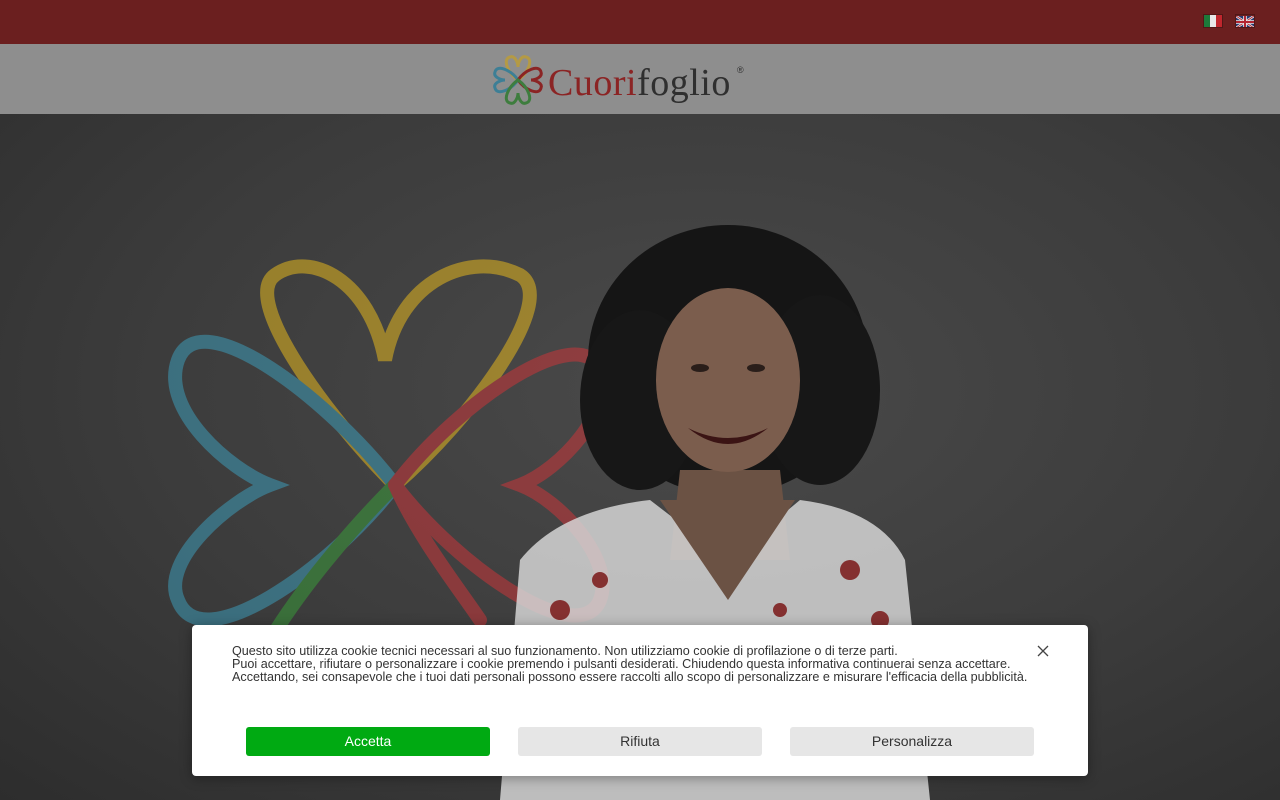 The width and height of the screenshot is (1280, 800). I want to click on clover-logo-icon, so click(518, 80).